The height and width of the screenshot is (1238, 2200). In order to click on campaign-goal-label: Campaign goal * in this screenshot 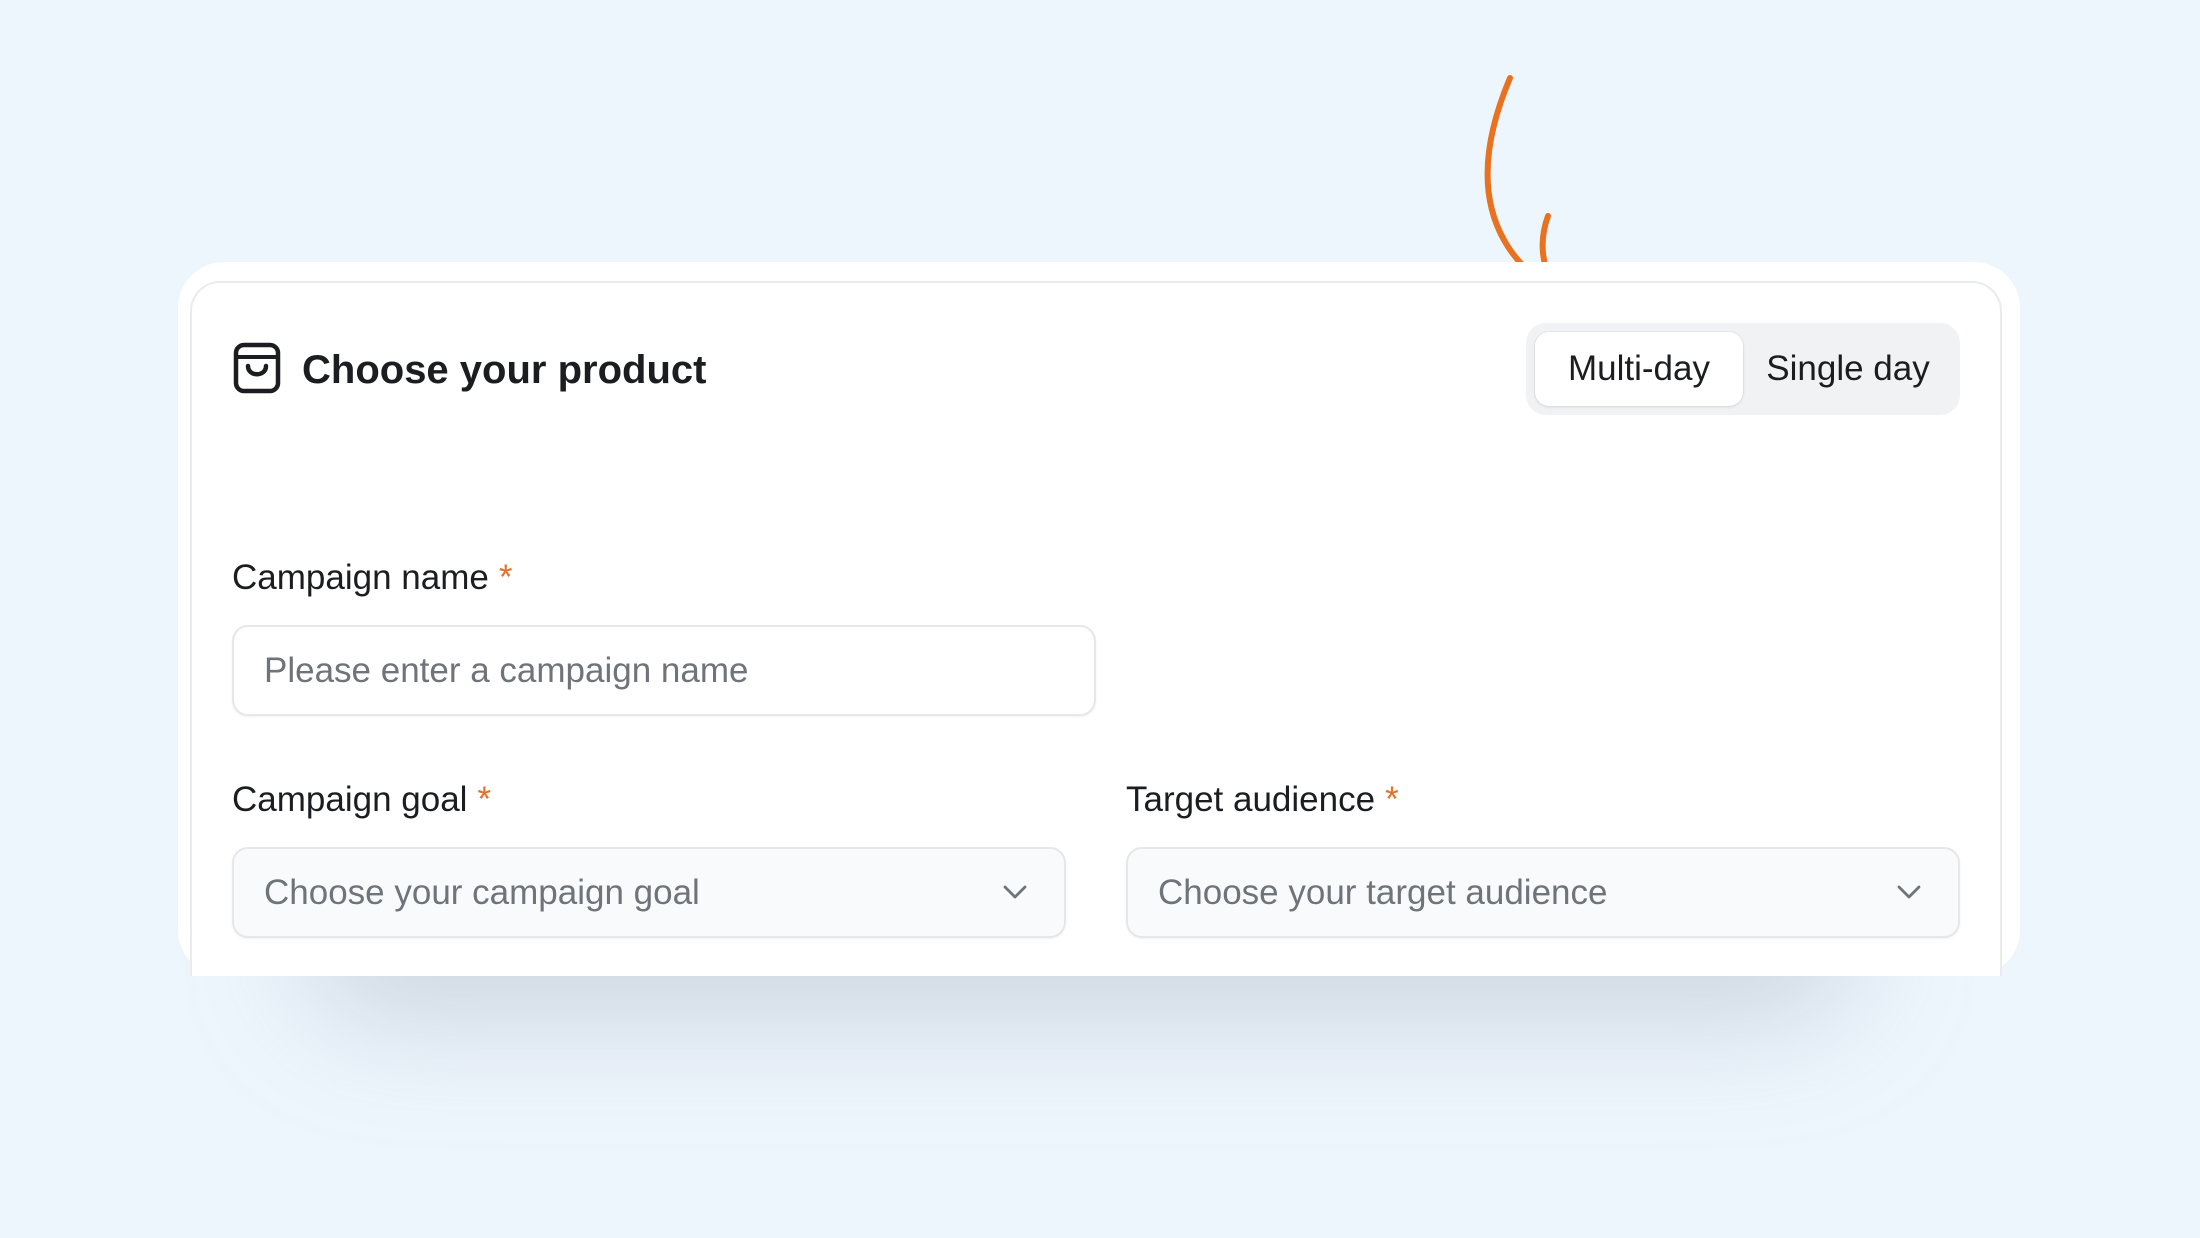, I will do `click(361, 800)`.